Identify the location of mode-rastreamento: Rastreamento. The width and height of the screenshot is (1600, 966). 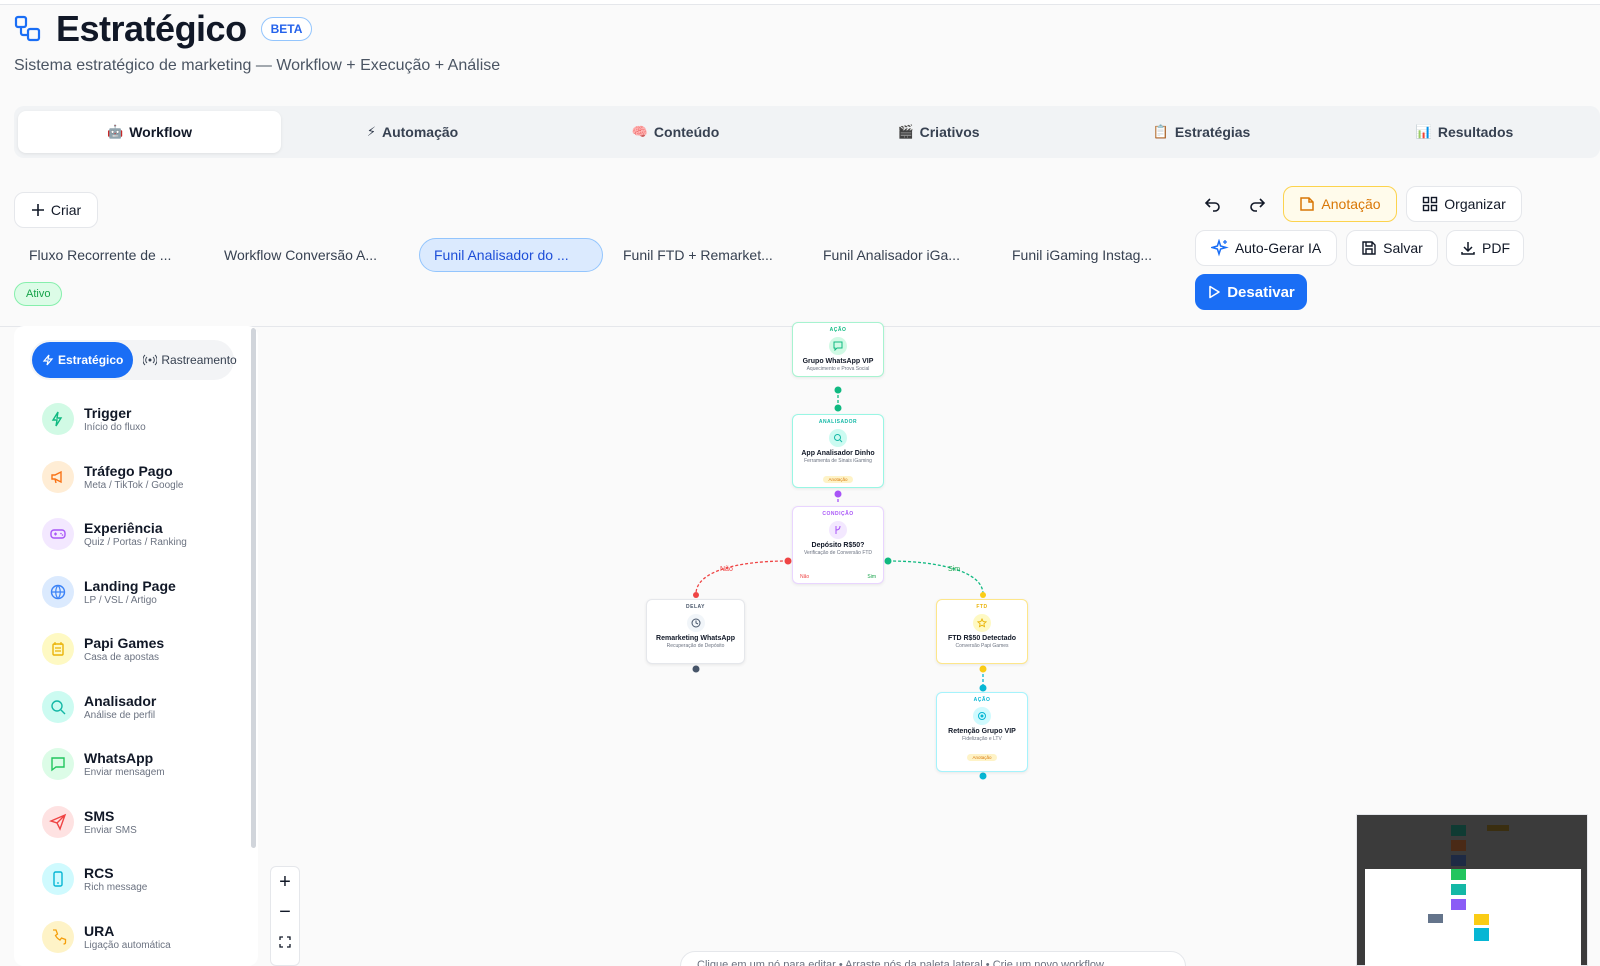
(189, 360).